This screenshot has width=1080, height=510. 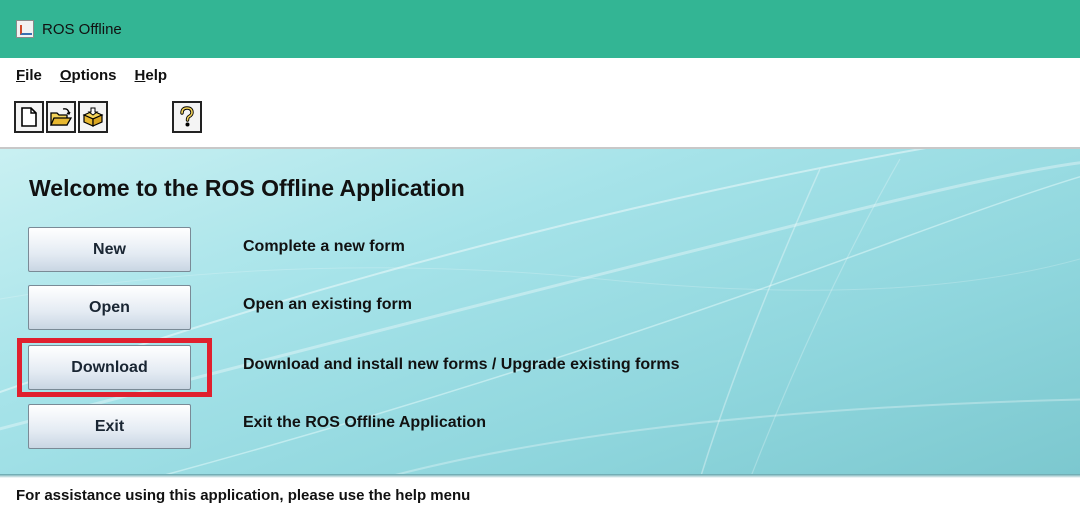 I want to click on download-forms-toolbar-button, so click(x=93, y=117).